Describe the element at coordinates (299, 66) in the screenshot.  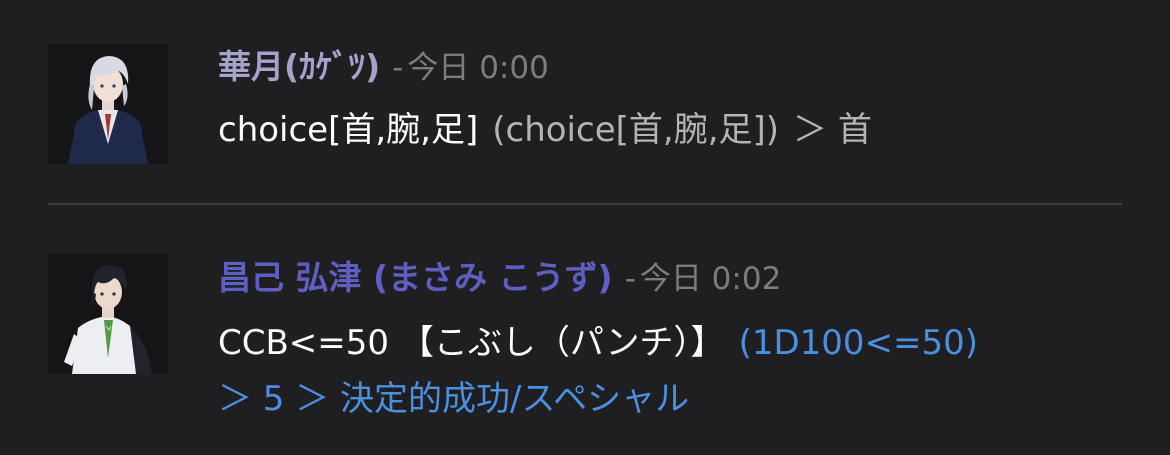
I see `username: 華月(ｶｹﾞﾂ)` at that location.